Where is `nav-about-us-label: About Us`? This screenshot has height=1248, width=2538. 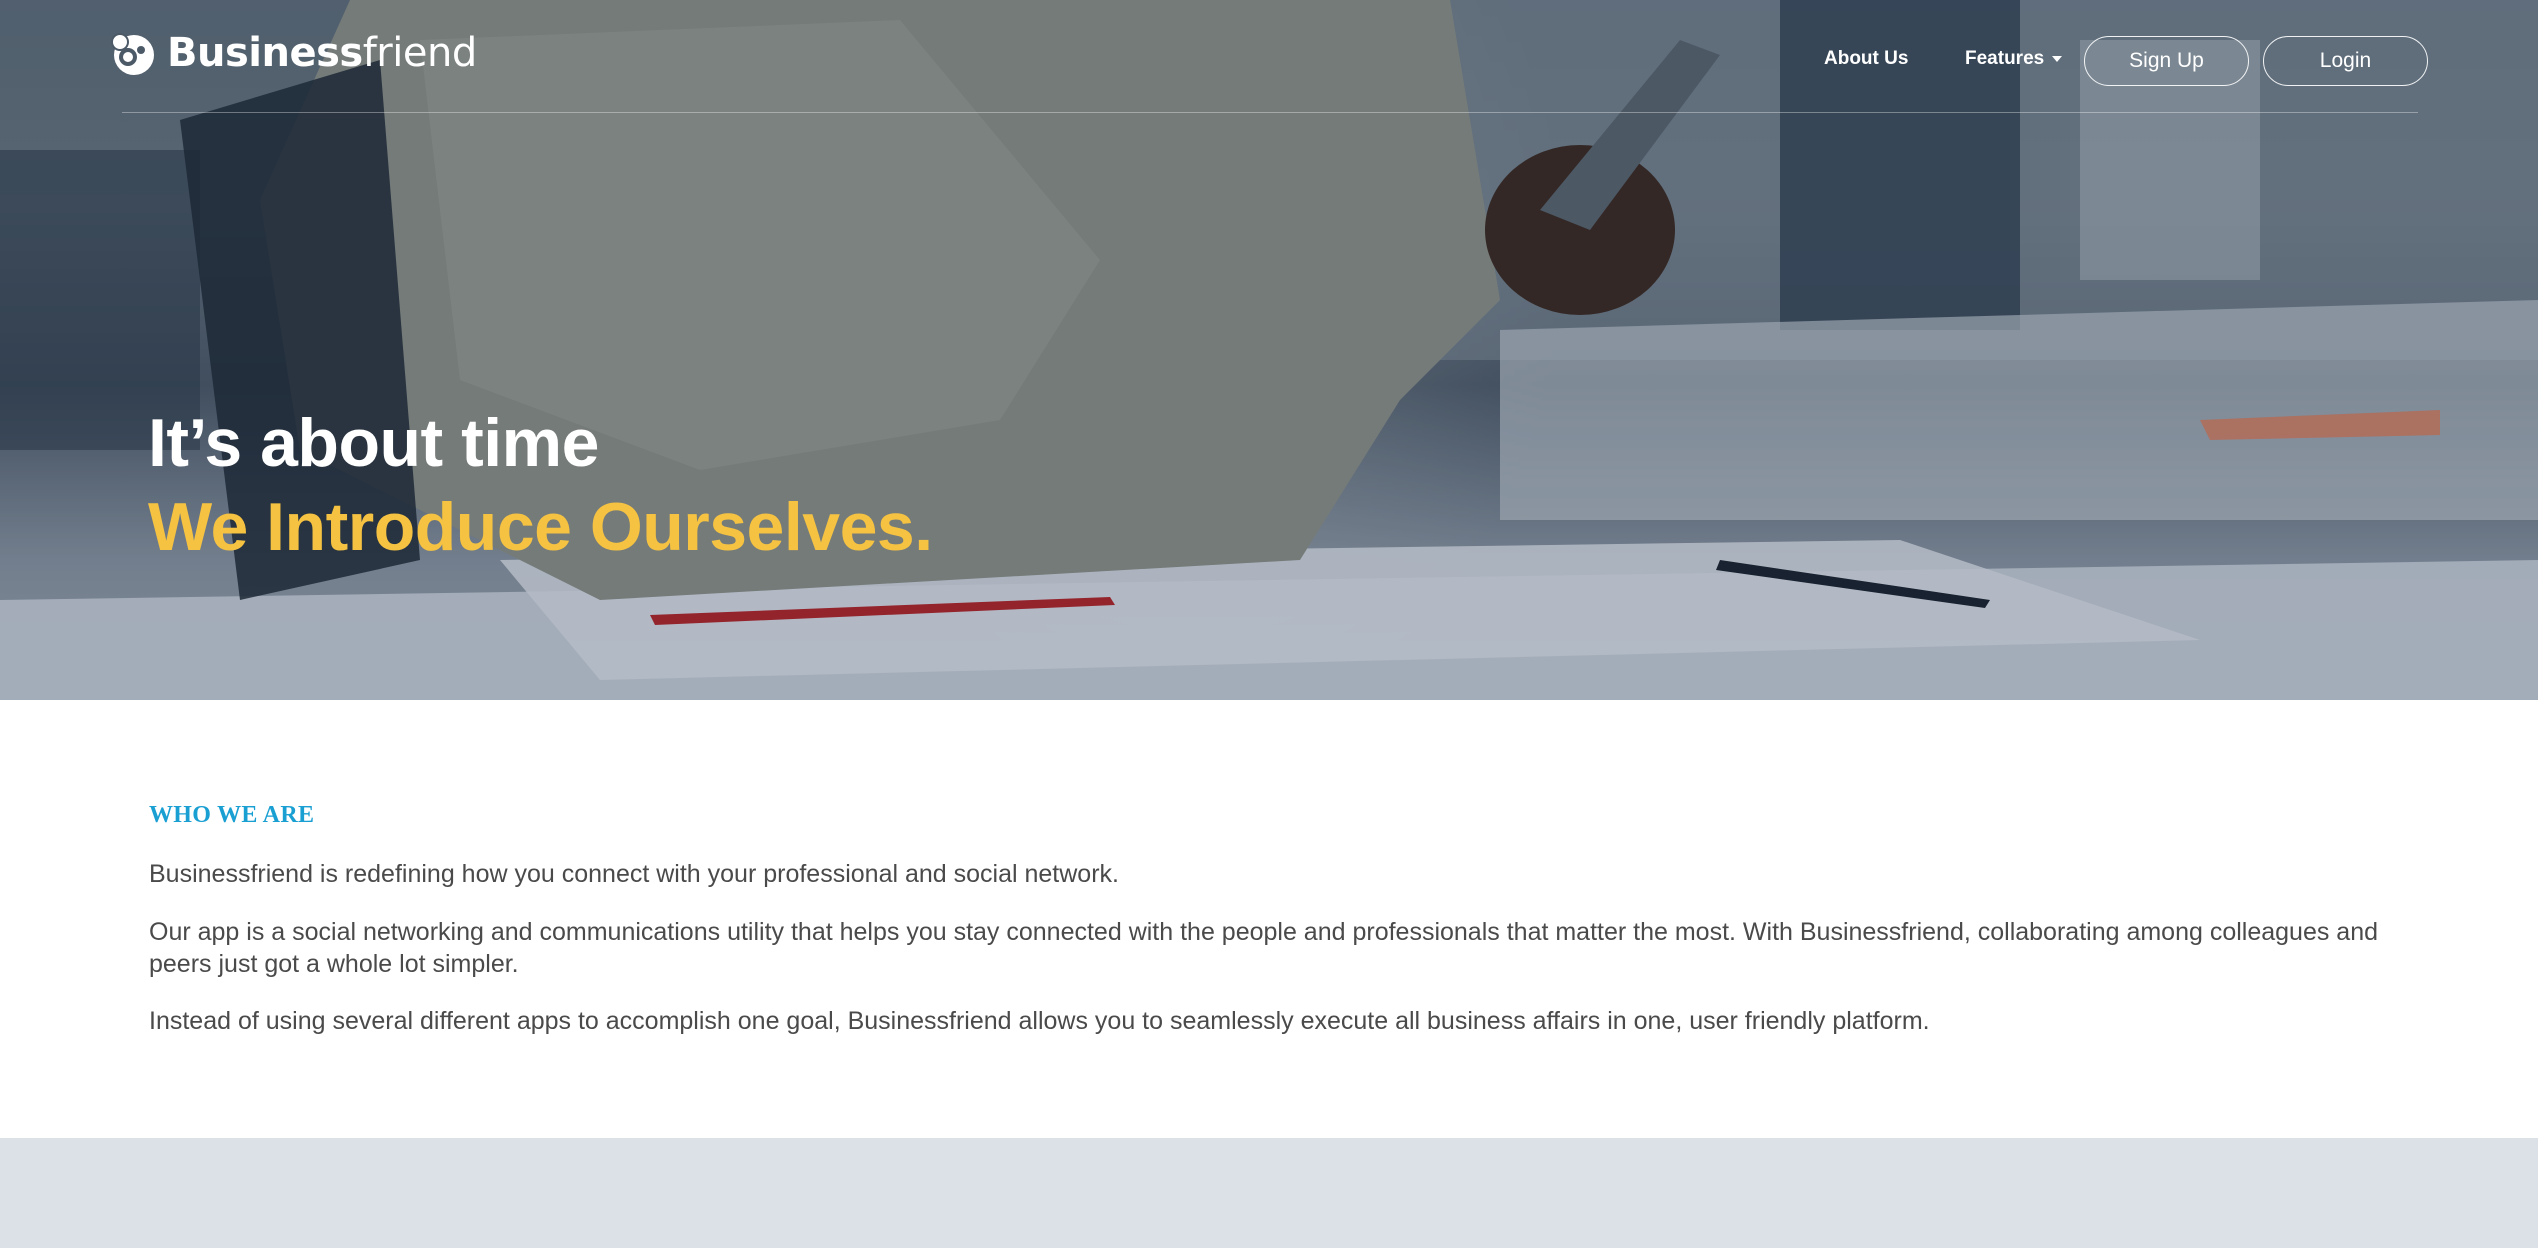
nav-about-us-label: About Us is located at coordinates (1866, 58).